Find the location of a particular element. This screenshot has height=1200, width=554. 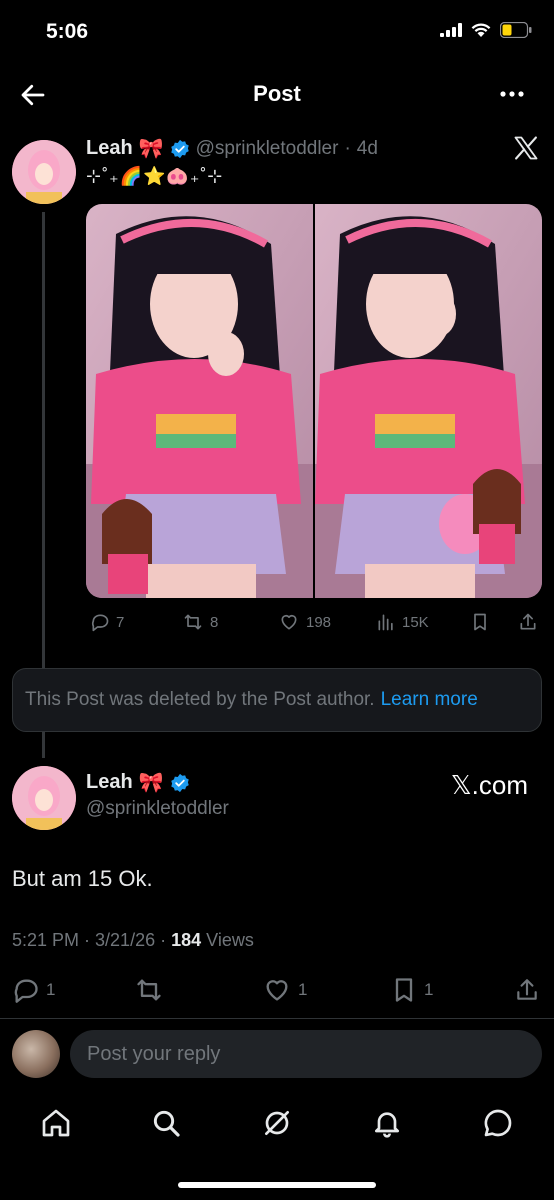

reply-input is located at coordinates (306, 1054).